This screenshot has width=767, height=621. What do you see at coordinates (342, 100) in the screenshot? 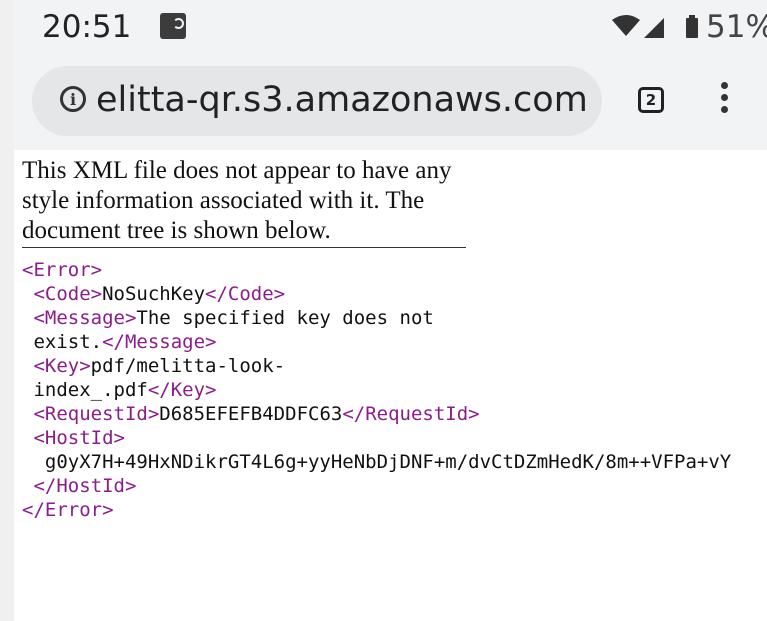
I see `url-text: elitta-qr.s3.amazonaws.com` at bounding box center [342, 100].